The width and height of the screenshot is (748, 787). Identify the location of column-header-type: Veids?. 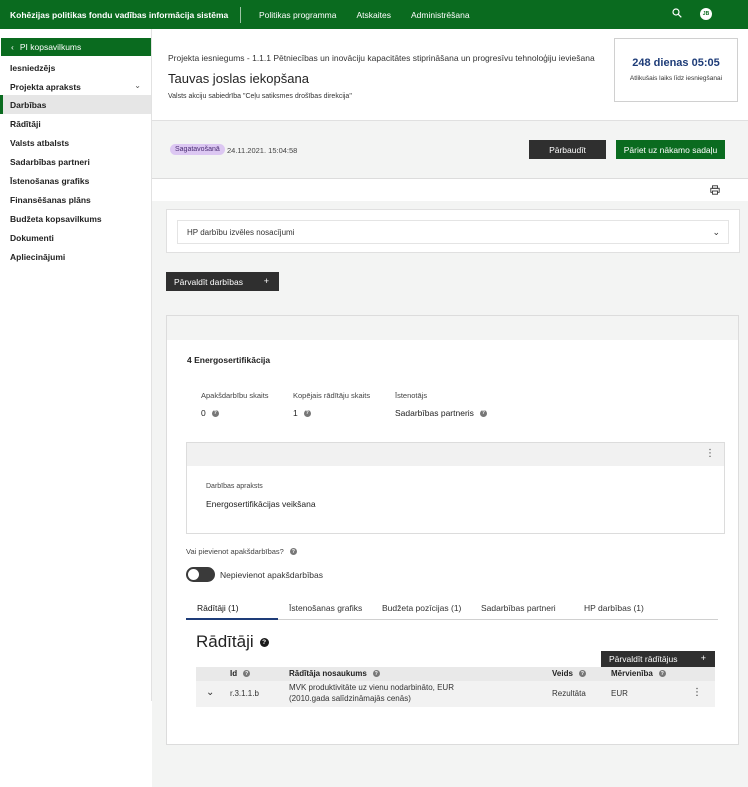
(569, 673).